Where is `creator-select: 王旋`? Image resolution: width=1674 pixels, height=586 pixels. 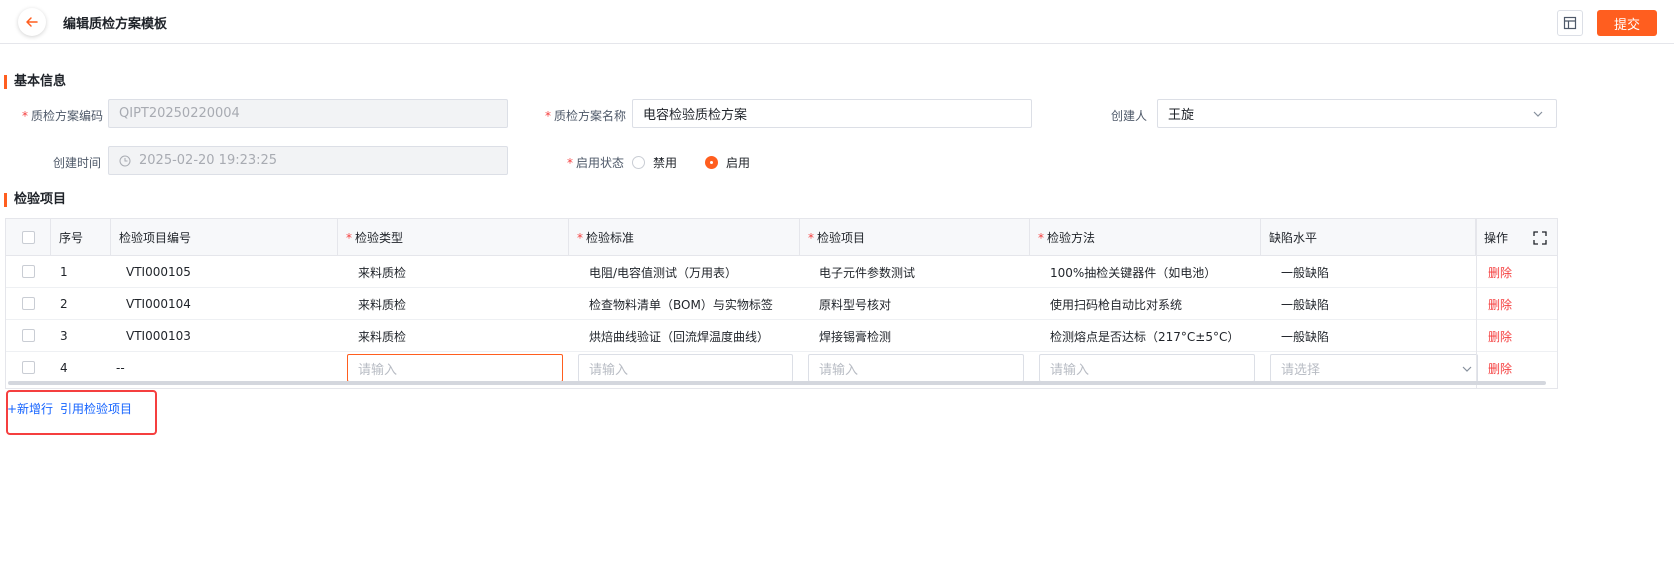
creator-select: 王旋 is located at coordinates (1357, 113).